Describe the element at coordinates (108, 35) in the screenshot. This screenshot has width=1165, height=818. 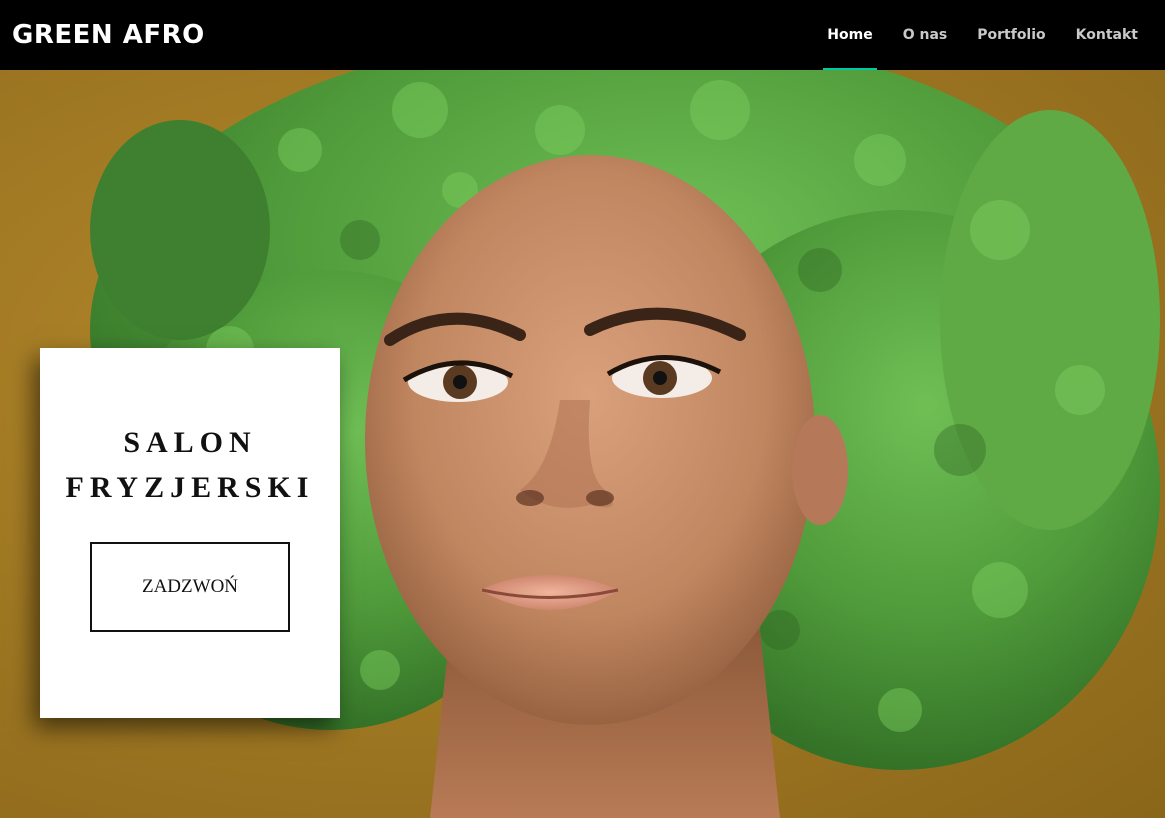
I see `site-logo: GREEN AFRO` at that location.